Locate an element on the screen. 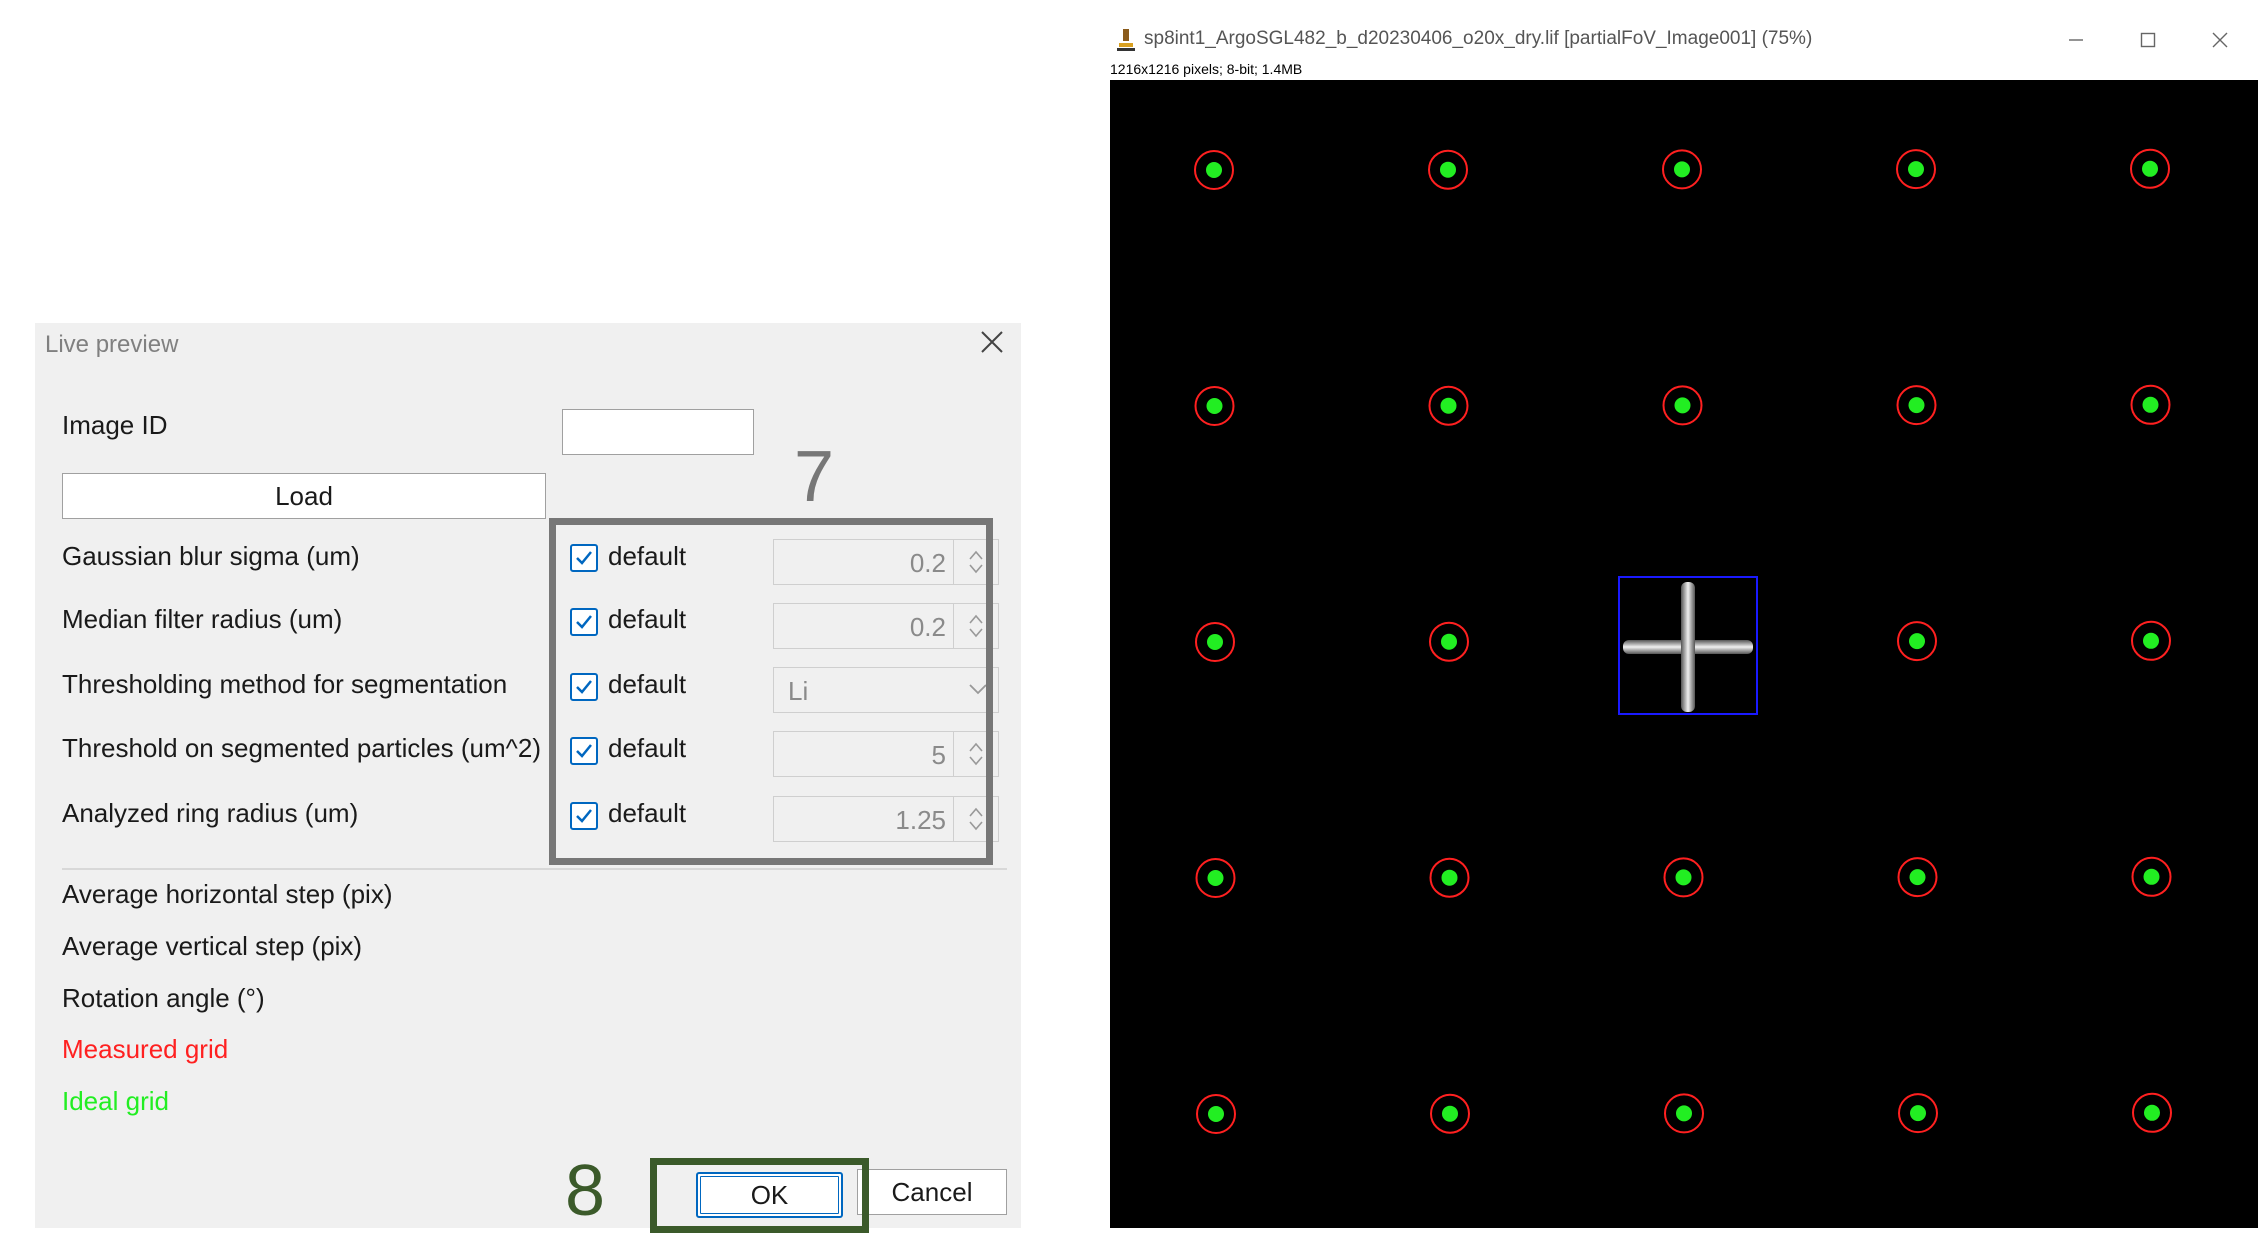 The width and height of the screenshot is (2259, 1258). image-id-label: Image ID is located at coordinates (115, 425).